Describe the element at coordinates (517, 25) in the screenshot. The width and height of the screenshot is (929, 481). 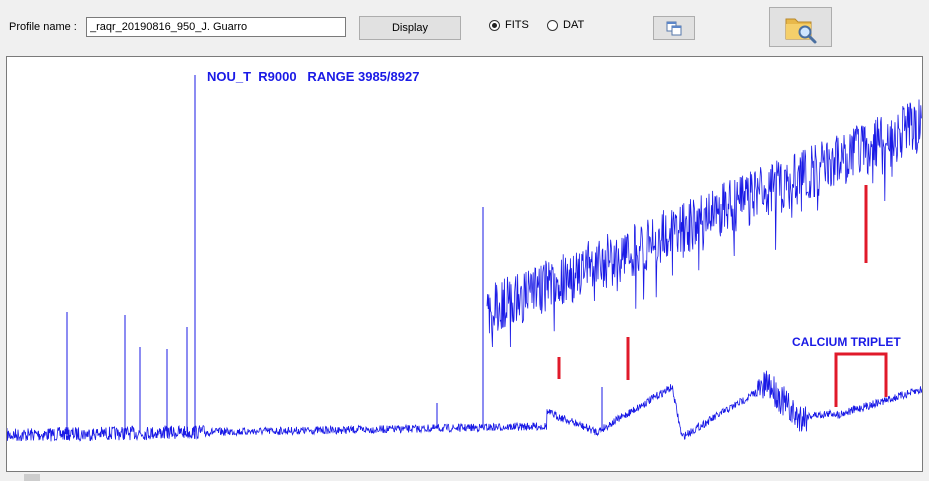
I see `radio-fits-label: FITS` at that location.